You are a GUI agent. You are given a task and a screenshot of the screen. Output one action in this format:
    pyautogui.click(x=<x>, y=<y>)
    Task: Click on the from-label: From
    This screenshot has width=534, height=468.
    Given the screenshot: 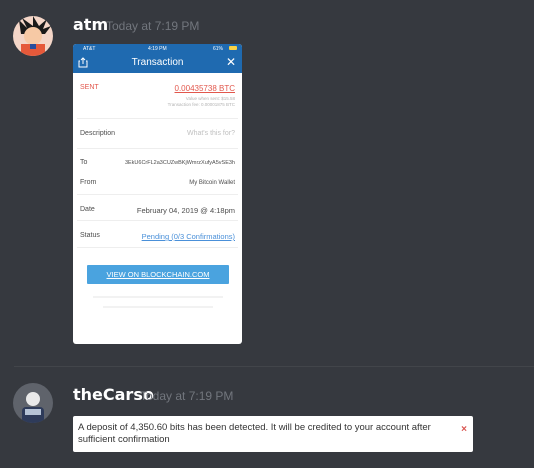 What is the action you would take?
    pyautogui.click(x=88, y=182)
    